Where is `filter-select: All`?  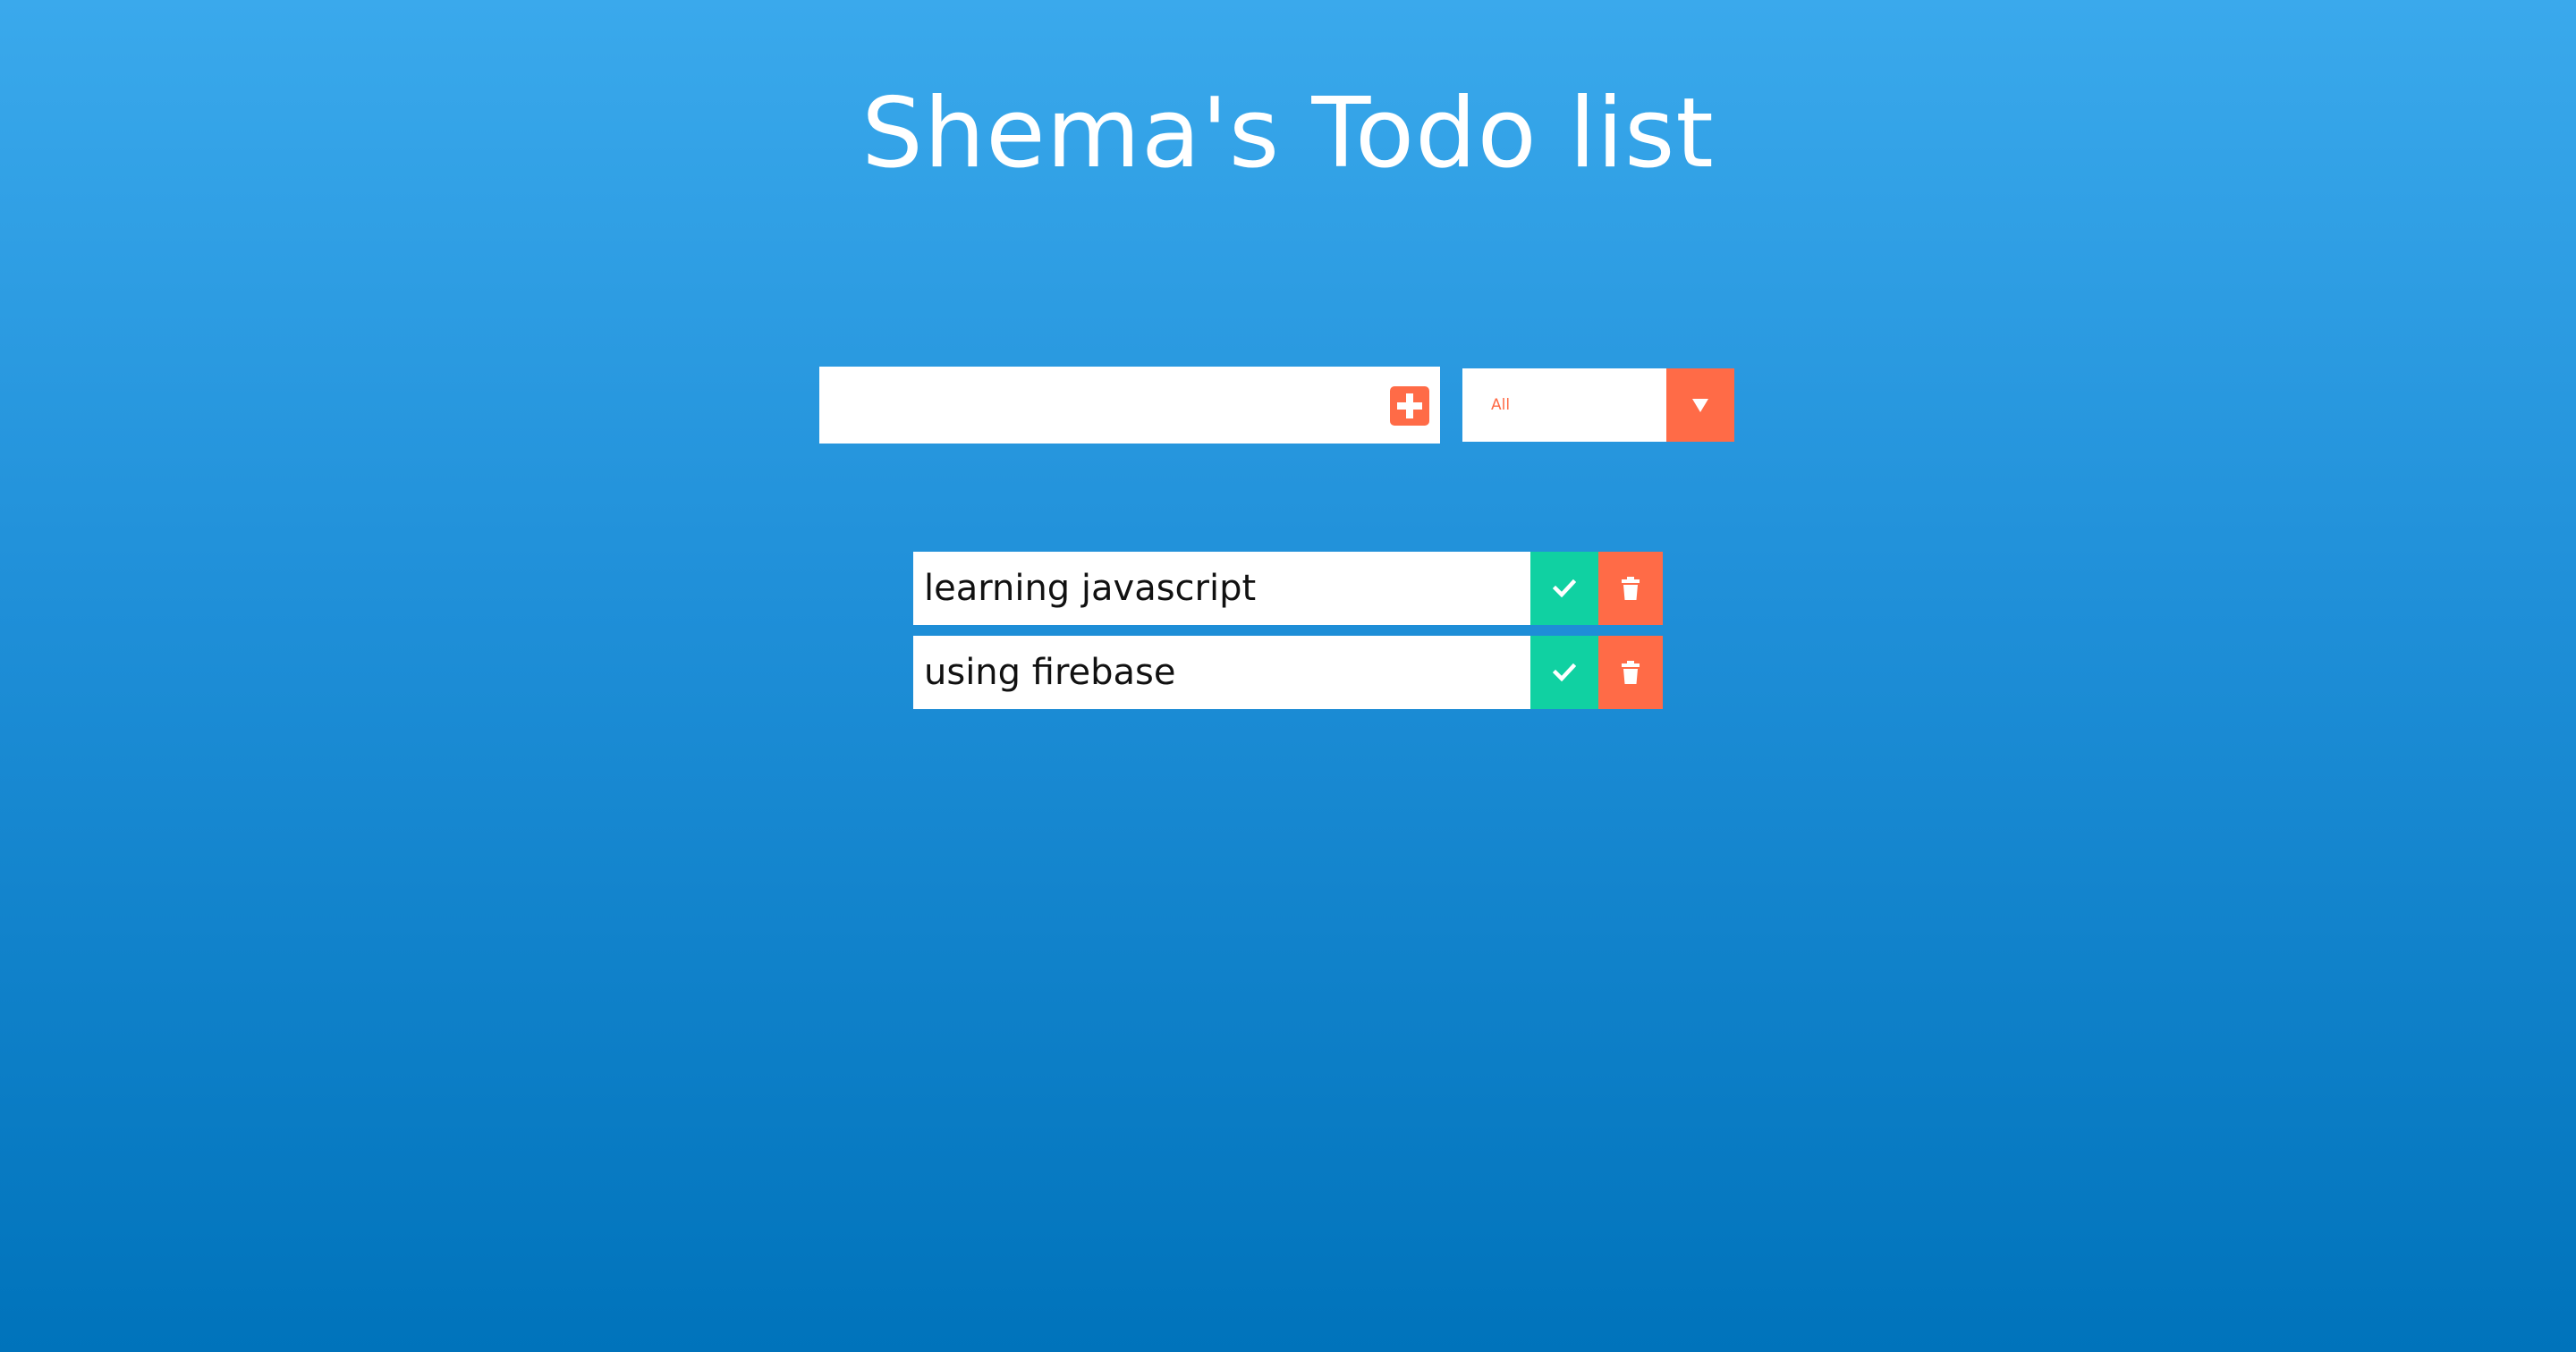 filter-select: All is located at coordinates (1598, 405).